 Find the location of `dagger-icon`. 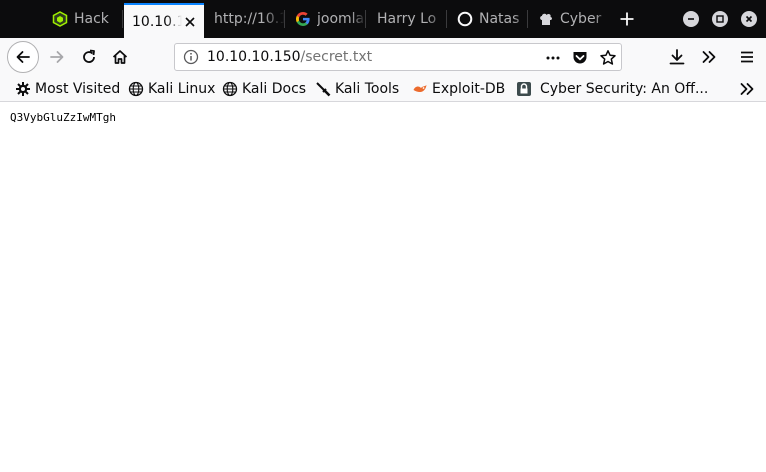

dagger-icon is located at coordinates (323, 89).